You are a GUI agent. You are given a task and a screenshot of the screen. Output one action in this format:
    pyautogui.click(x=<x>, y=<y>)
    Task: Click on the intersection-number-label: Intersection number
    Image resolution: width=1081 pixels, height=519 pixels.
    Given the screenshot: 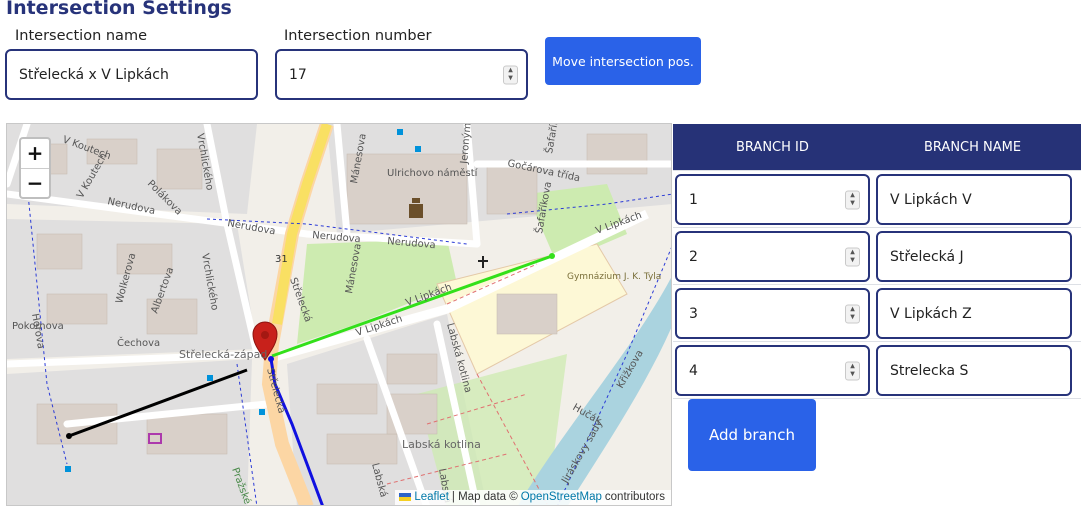 What is the action you would take?
    pyautogui.click(x=358, y=36)
    